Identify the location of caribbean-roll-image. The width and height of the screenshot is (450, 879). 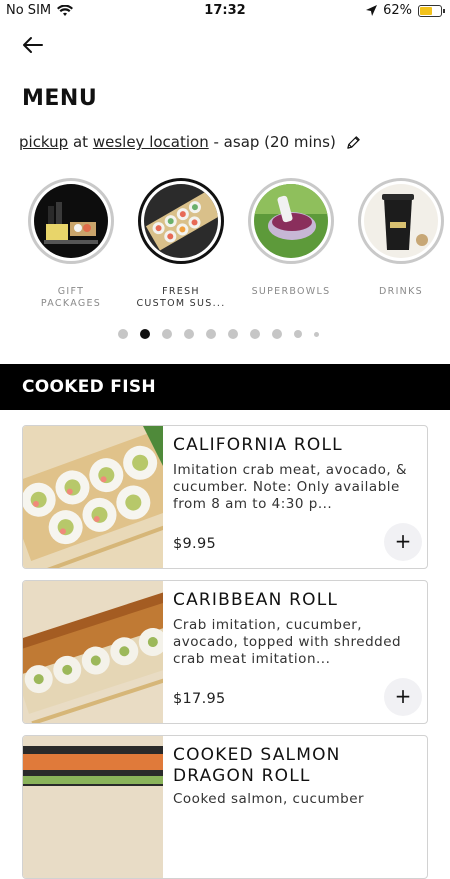
(93, 652).